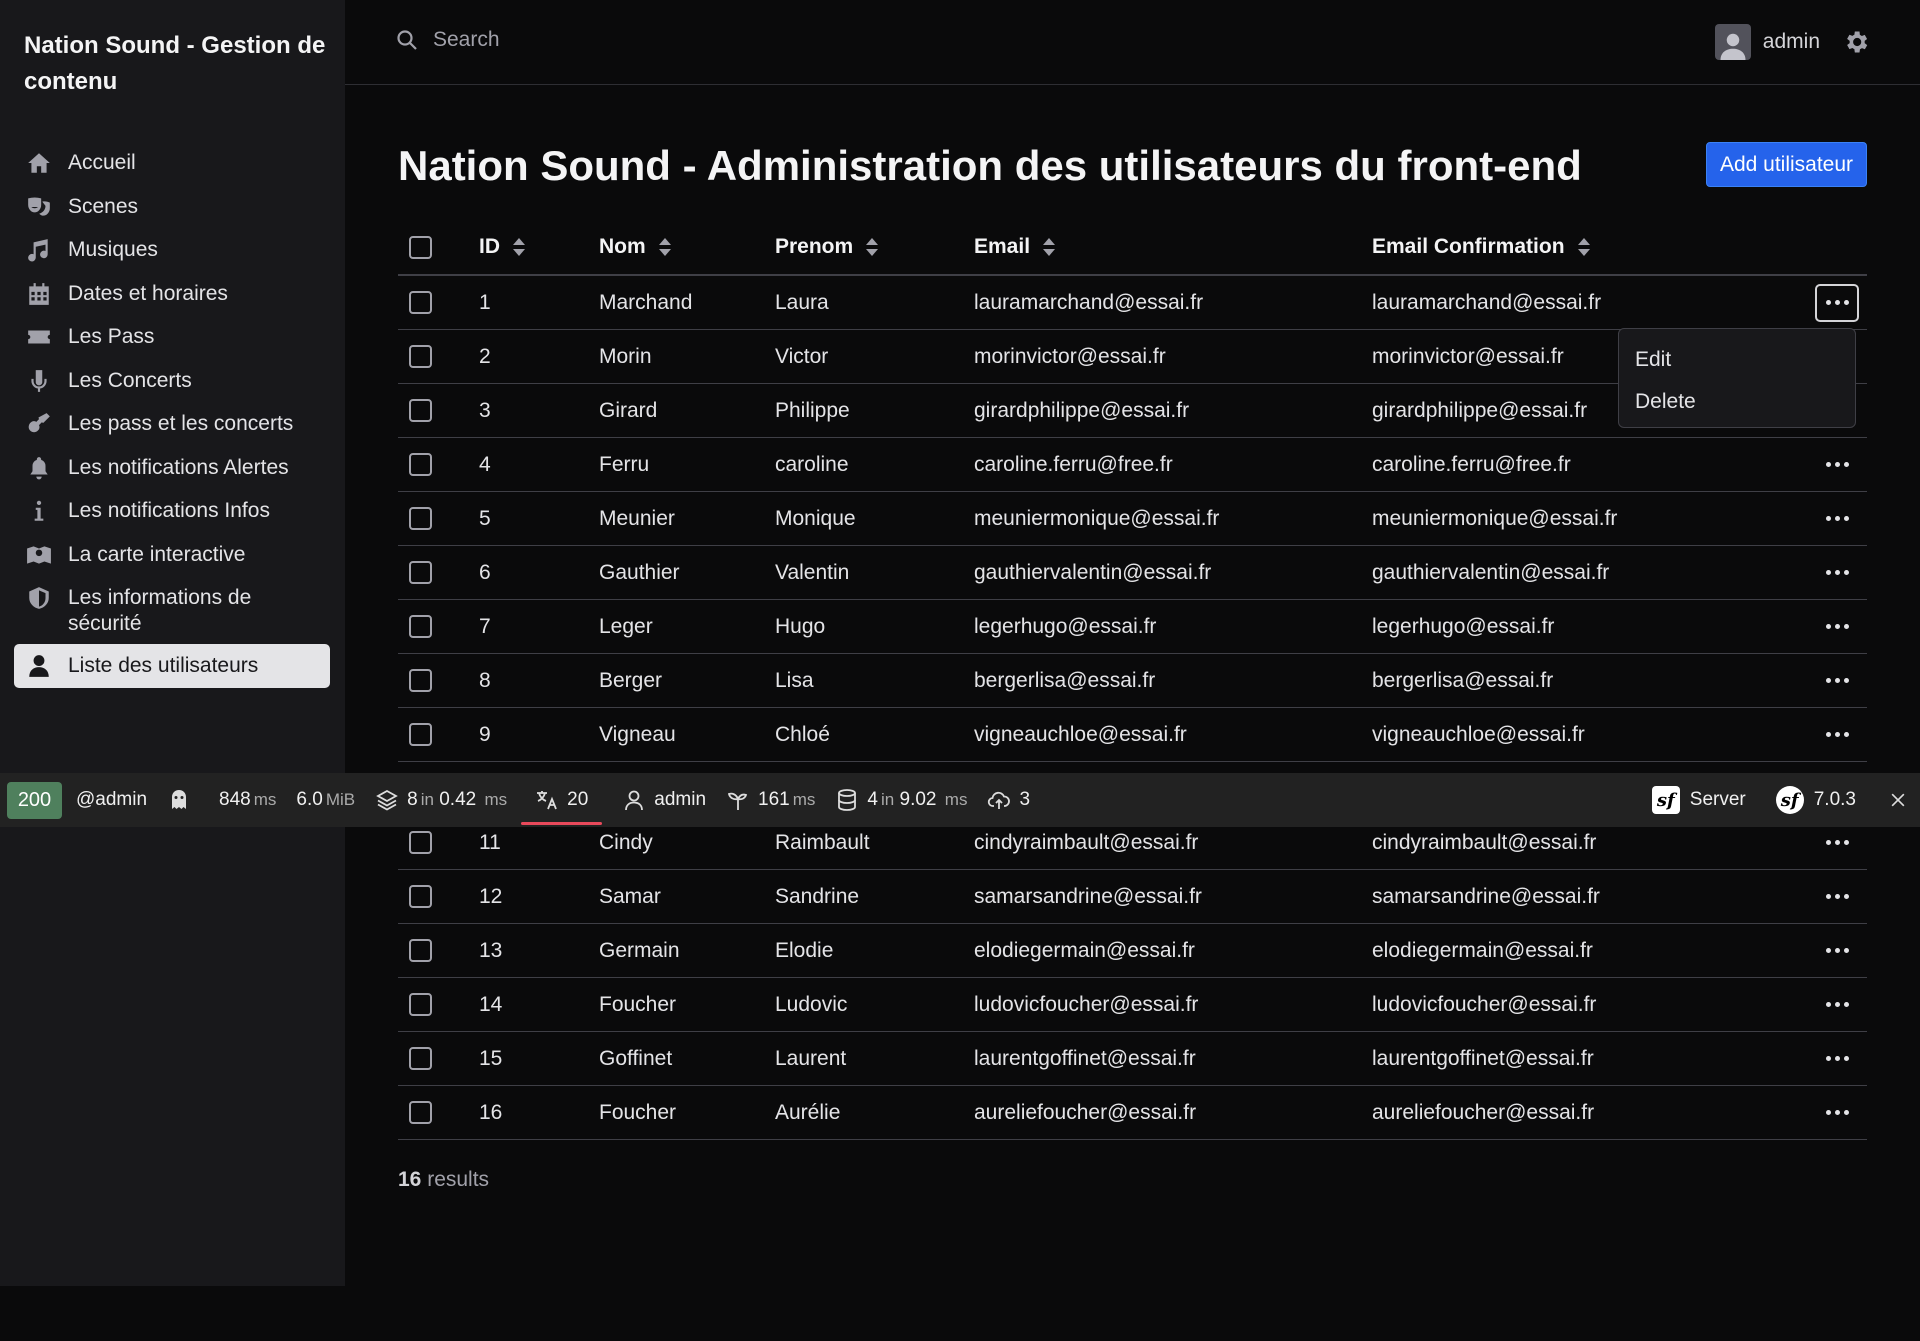  I want to click on sidebar-item-label: Les Concerts, so click(130, 380).